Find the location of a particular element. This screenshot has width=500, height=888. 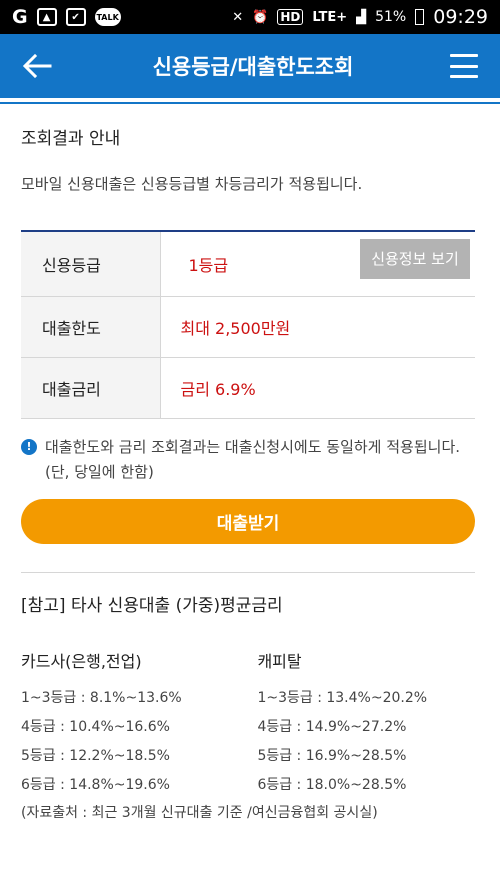

table-row: 대출한도 최대 2,500만원 is located at coordinates (248, 327).